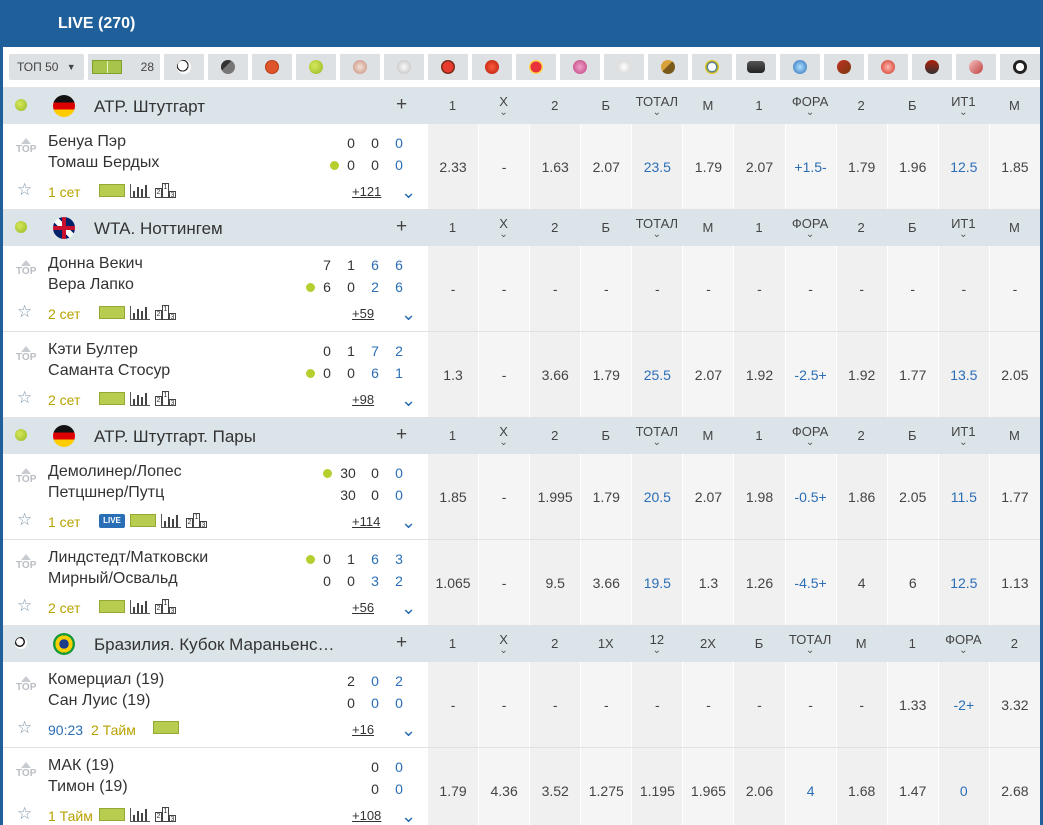 This screenshot has width=1043, height=825. I want to click on top50-dropdown: ТОП 50 ▼, so click(46, 67).